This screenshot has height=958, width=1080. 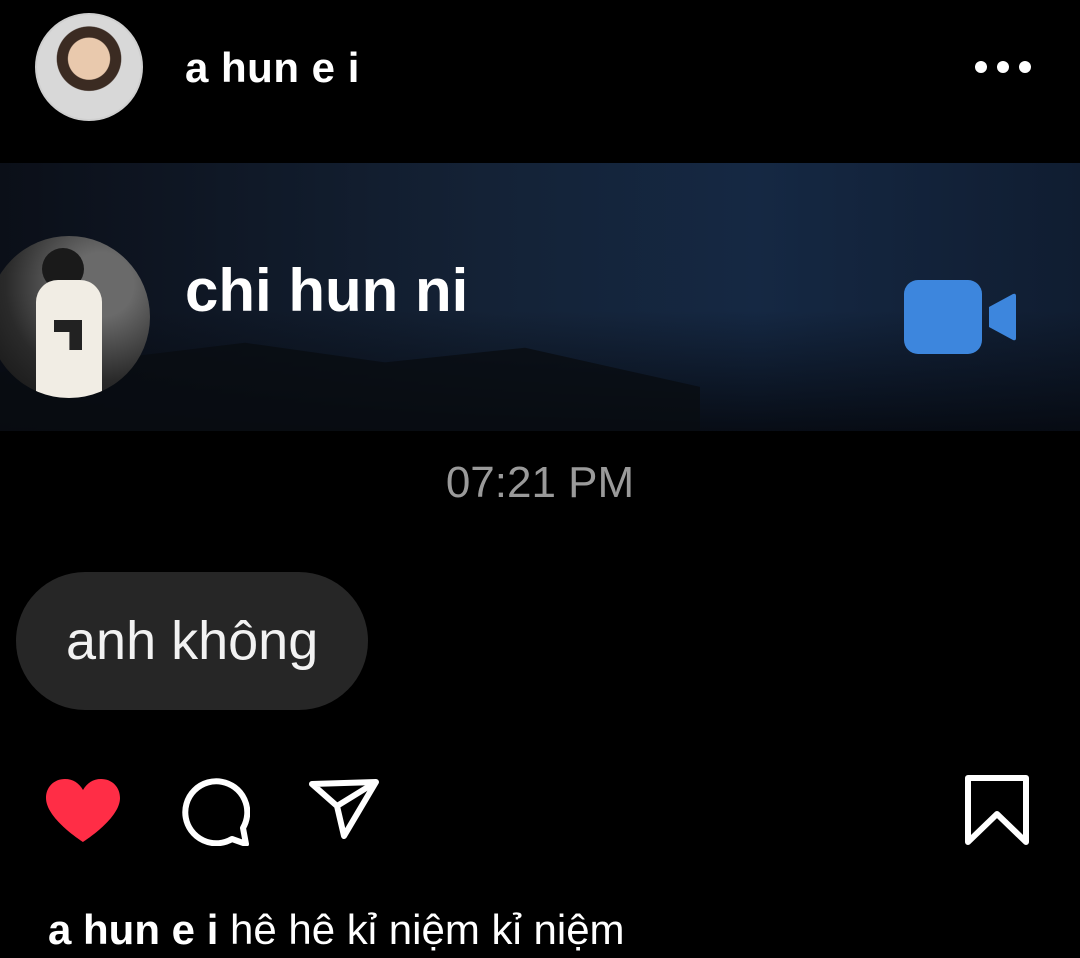 I want to click on post-caption: a hun e i hê hê kỉ niệm kỉ niệm, so click(x=336, y=930).